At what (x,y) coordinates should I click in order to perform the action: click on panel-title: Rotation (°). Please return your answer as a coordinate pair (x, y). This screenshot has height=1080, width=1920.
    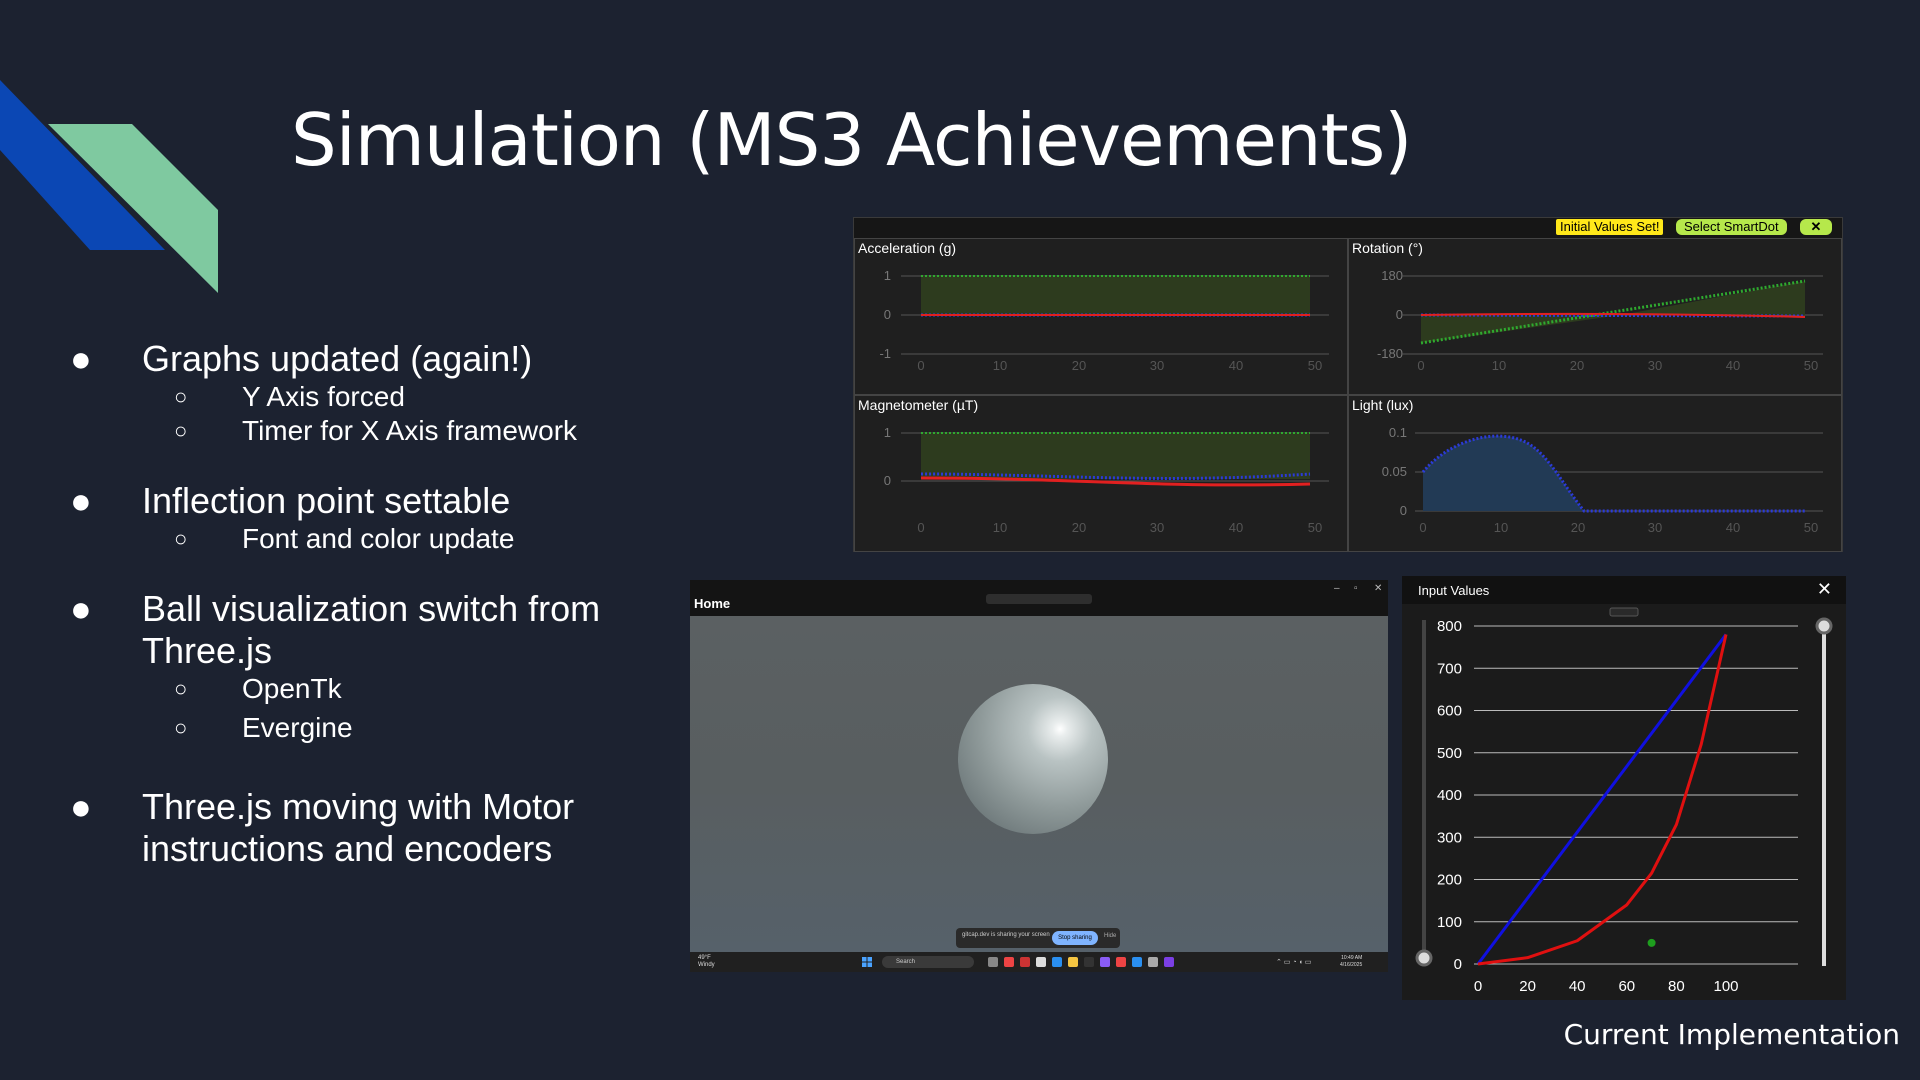
    Looking at the image, I should click on (1387, 248).